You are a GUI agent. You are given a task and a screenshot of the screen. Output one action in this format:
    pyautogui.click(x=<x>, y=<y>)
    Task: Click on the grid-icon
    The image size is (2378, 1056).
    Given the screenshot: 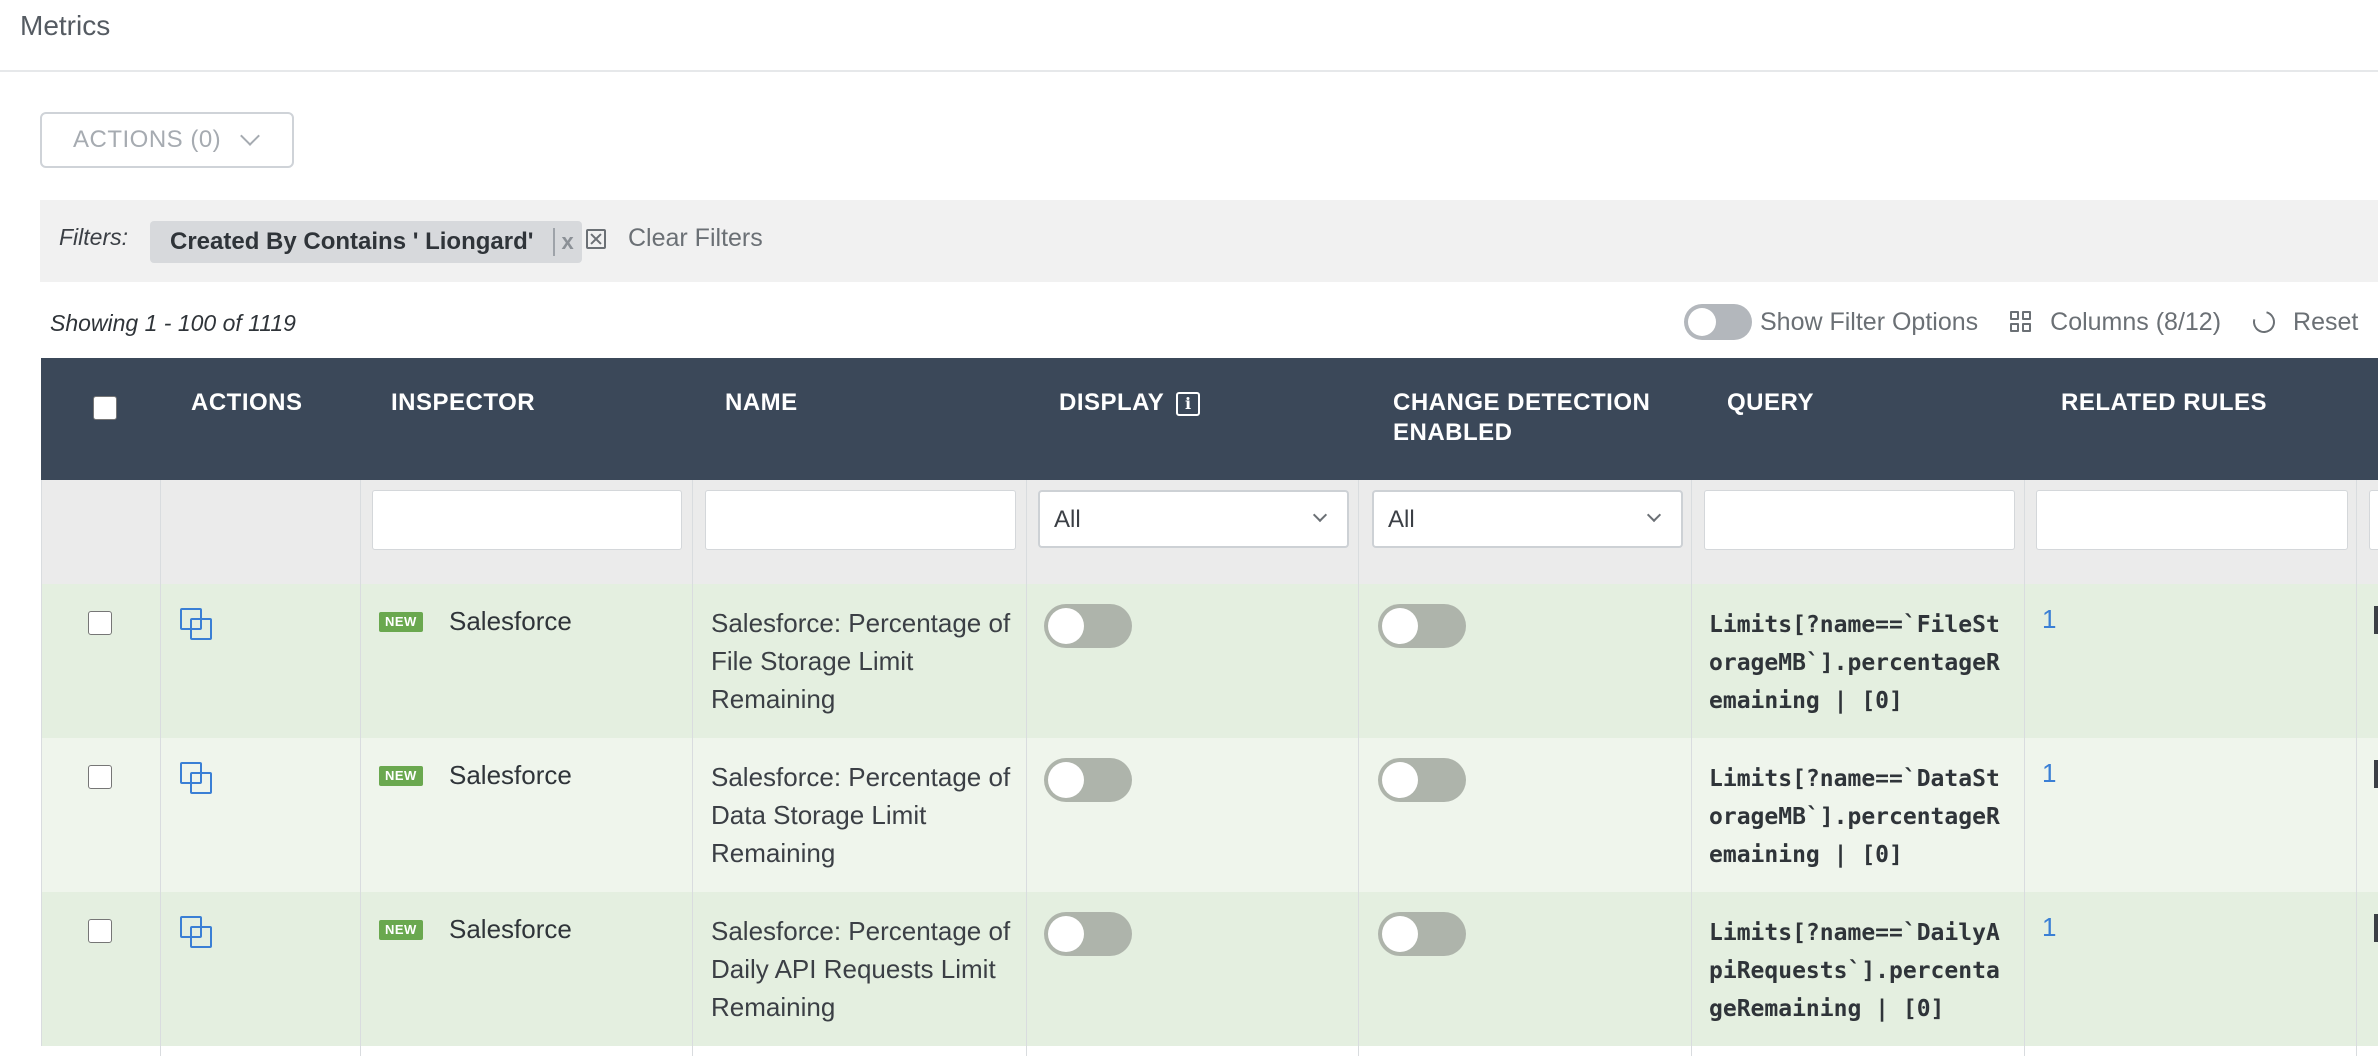 What is the action you would take?
    pyautogui.click(x=2021, y=322)
    